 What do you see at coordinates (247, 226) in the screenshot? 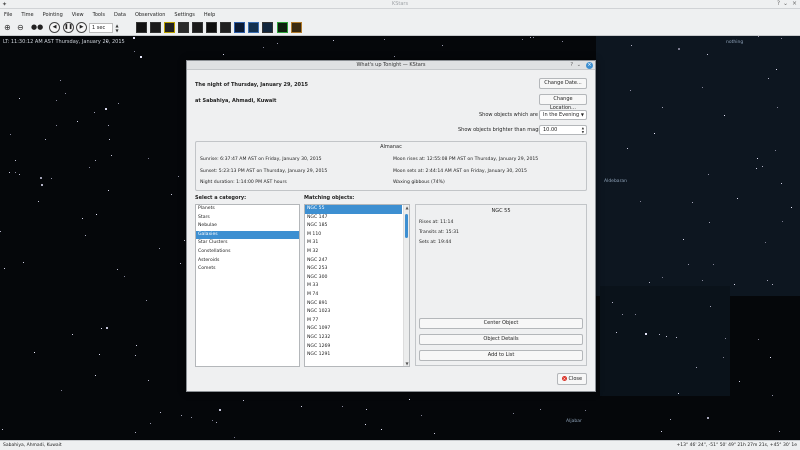
I see `category-item: Nebulae` at bounding box center [247, 226].